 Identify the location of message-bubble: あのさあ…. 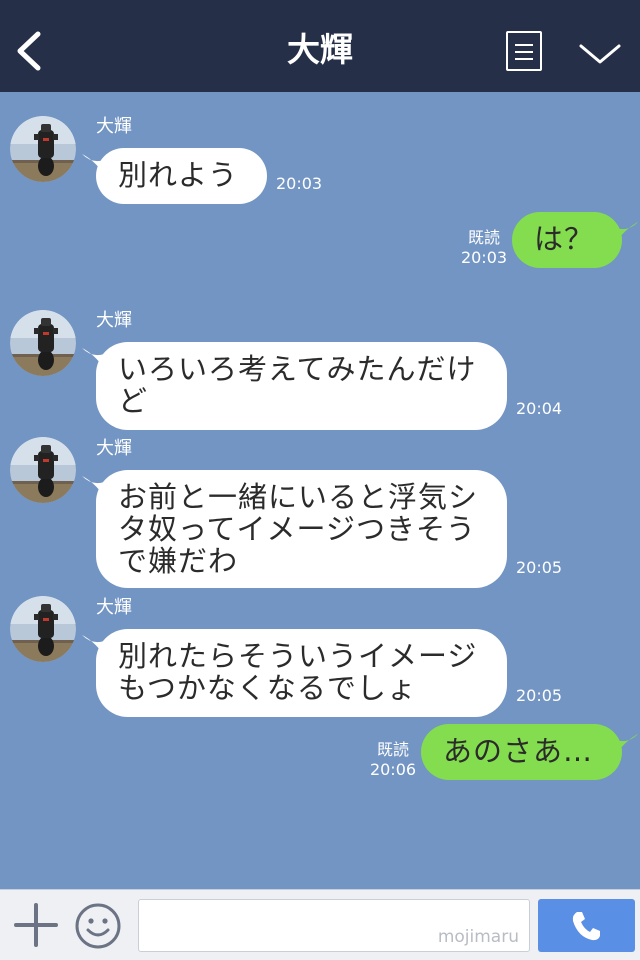
(521, 752).